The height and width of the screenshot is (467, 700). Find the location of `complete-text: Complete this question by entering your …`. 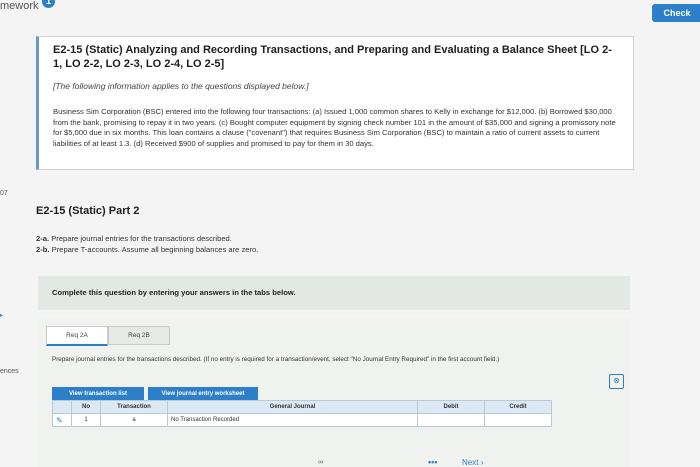

complete-text: Complete this question by entering your … is located at coordinates (174, 292).